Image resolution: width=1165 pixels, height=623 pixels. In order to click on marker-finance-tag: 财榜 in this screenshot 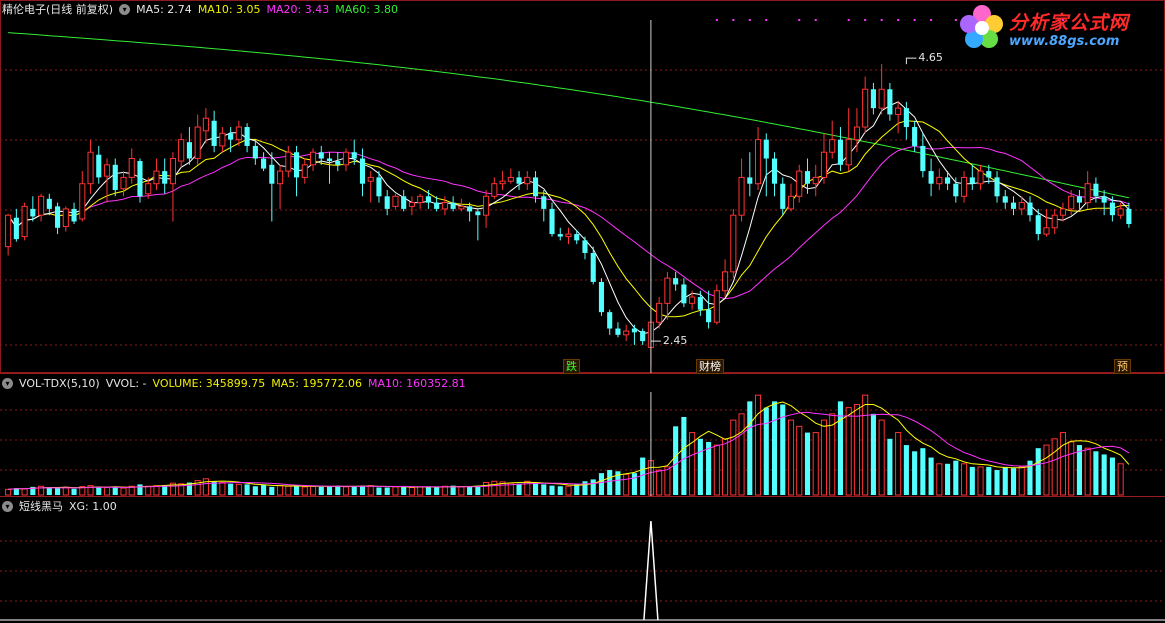, I will do `click(710, 366)`.